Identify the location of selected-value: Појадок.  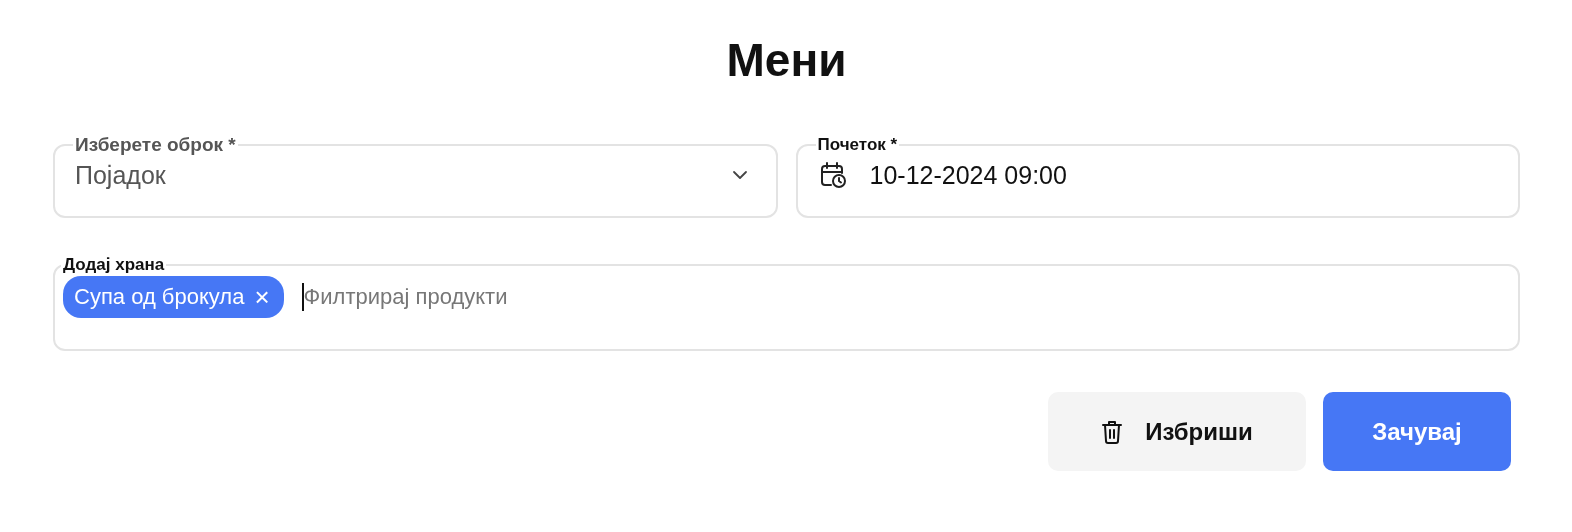
(120, 175).